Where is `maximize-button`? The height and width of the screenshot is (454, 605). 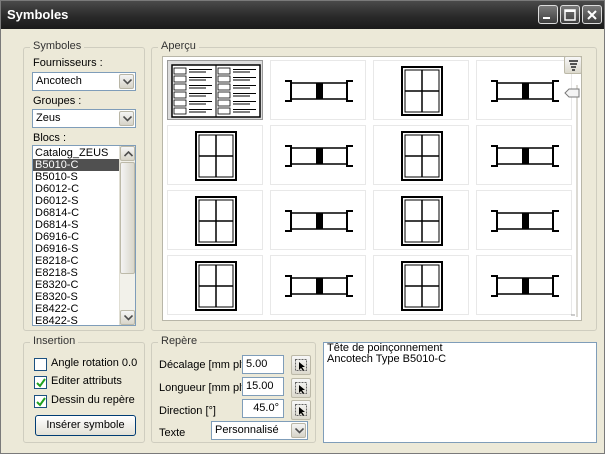
maximize-button is located at coordinates (570, 14).